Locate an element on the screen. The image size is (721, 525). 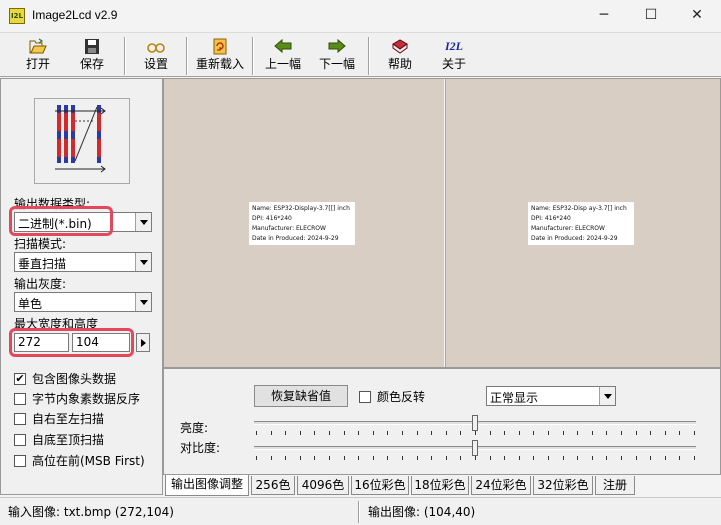
tab-18bit-color: 18位彩色 is located at coordinates (440, 485).